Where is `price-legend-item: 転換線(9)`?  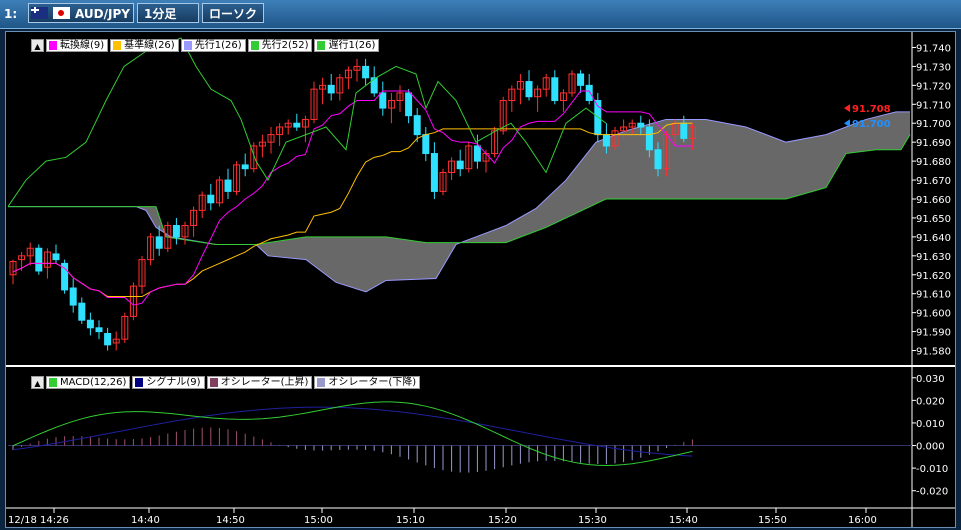
price-legend-item: 転換線(9) is located at coordinates (77, 45).